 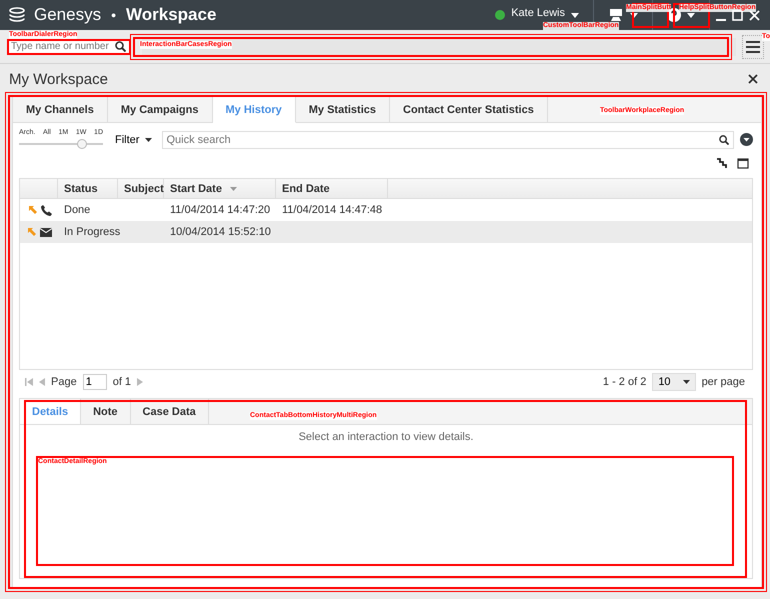 What do you see at coordinates (743, 163) in the screenshot?
I see `maximize-icon` at bounding box center [743, 163].